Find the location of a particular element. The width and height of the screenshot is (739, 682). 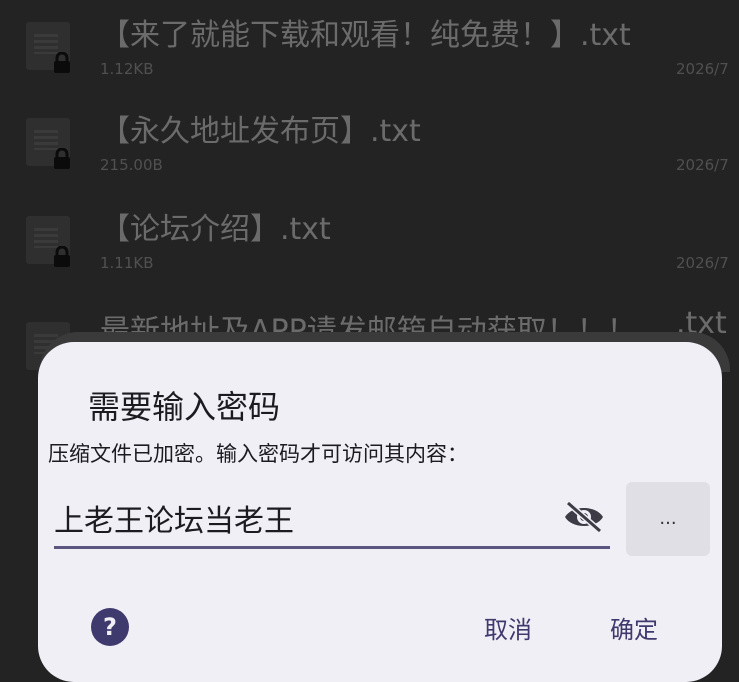

cancel-button: 取消 is located at coordinates (508, 627).